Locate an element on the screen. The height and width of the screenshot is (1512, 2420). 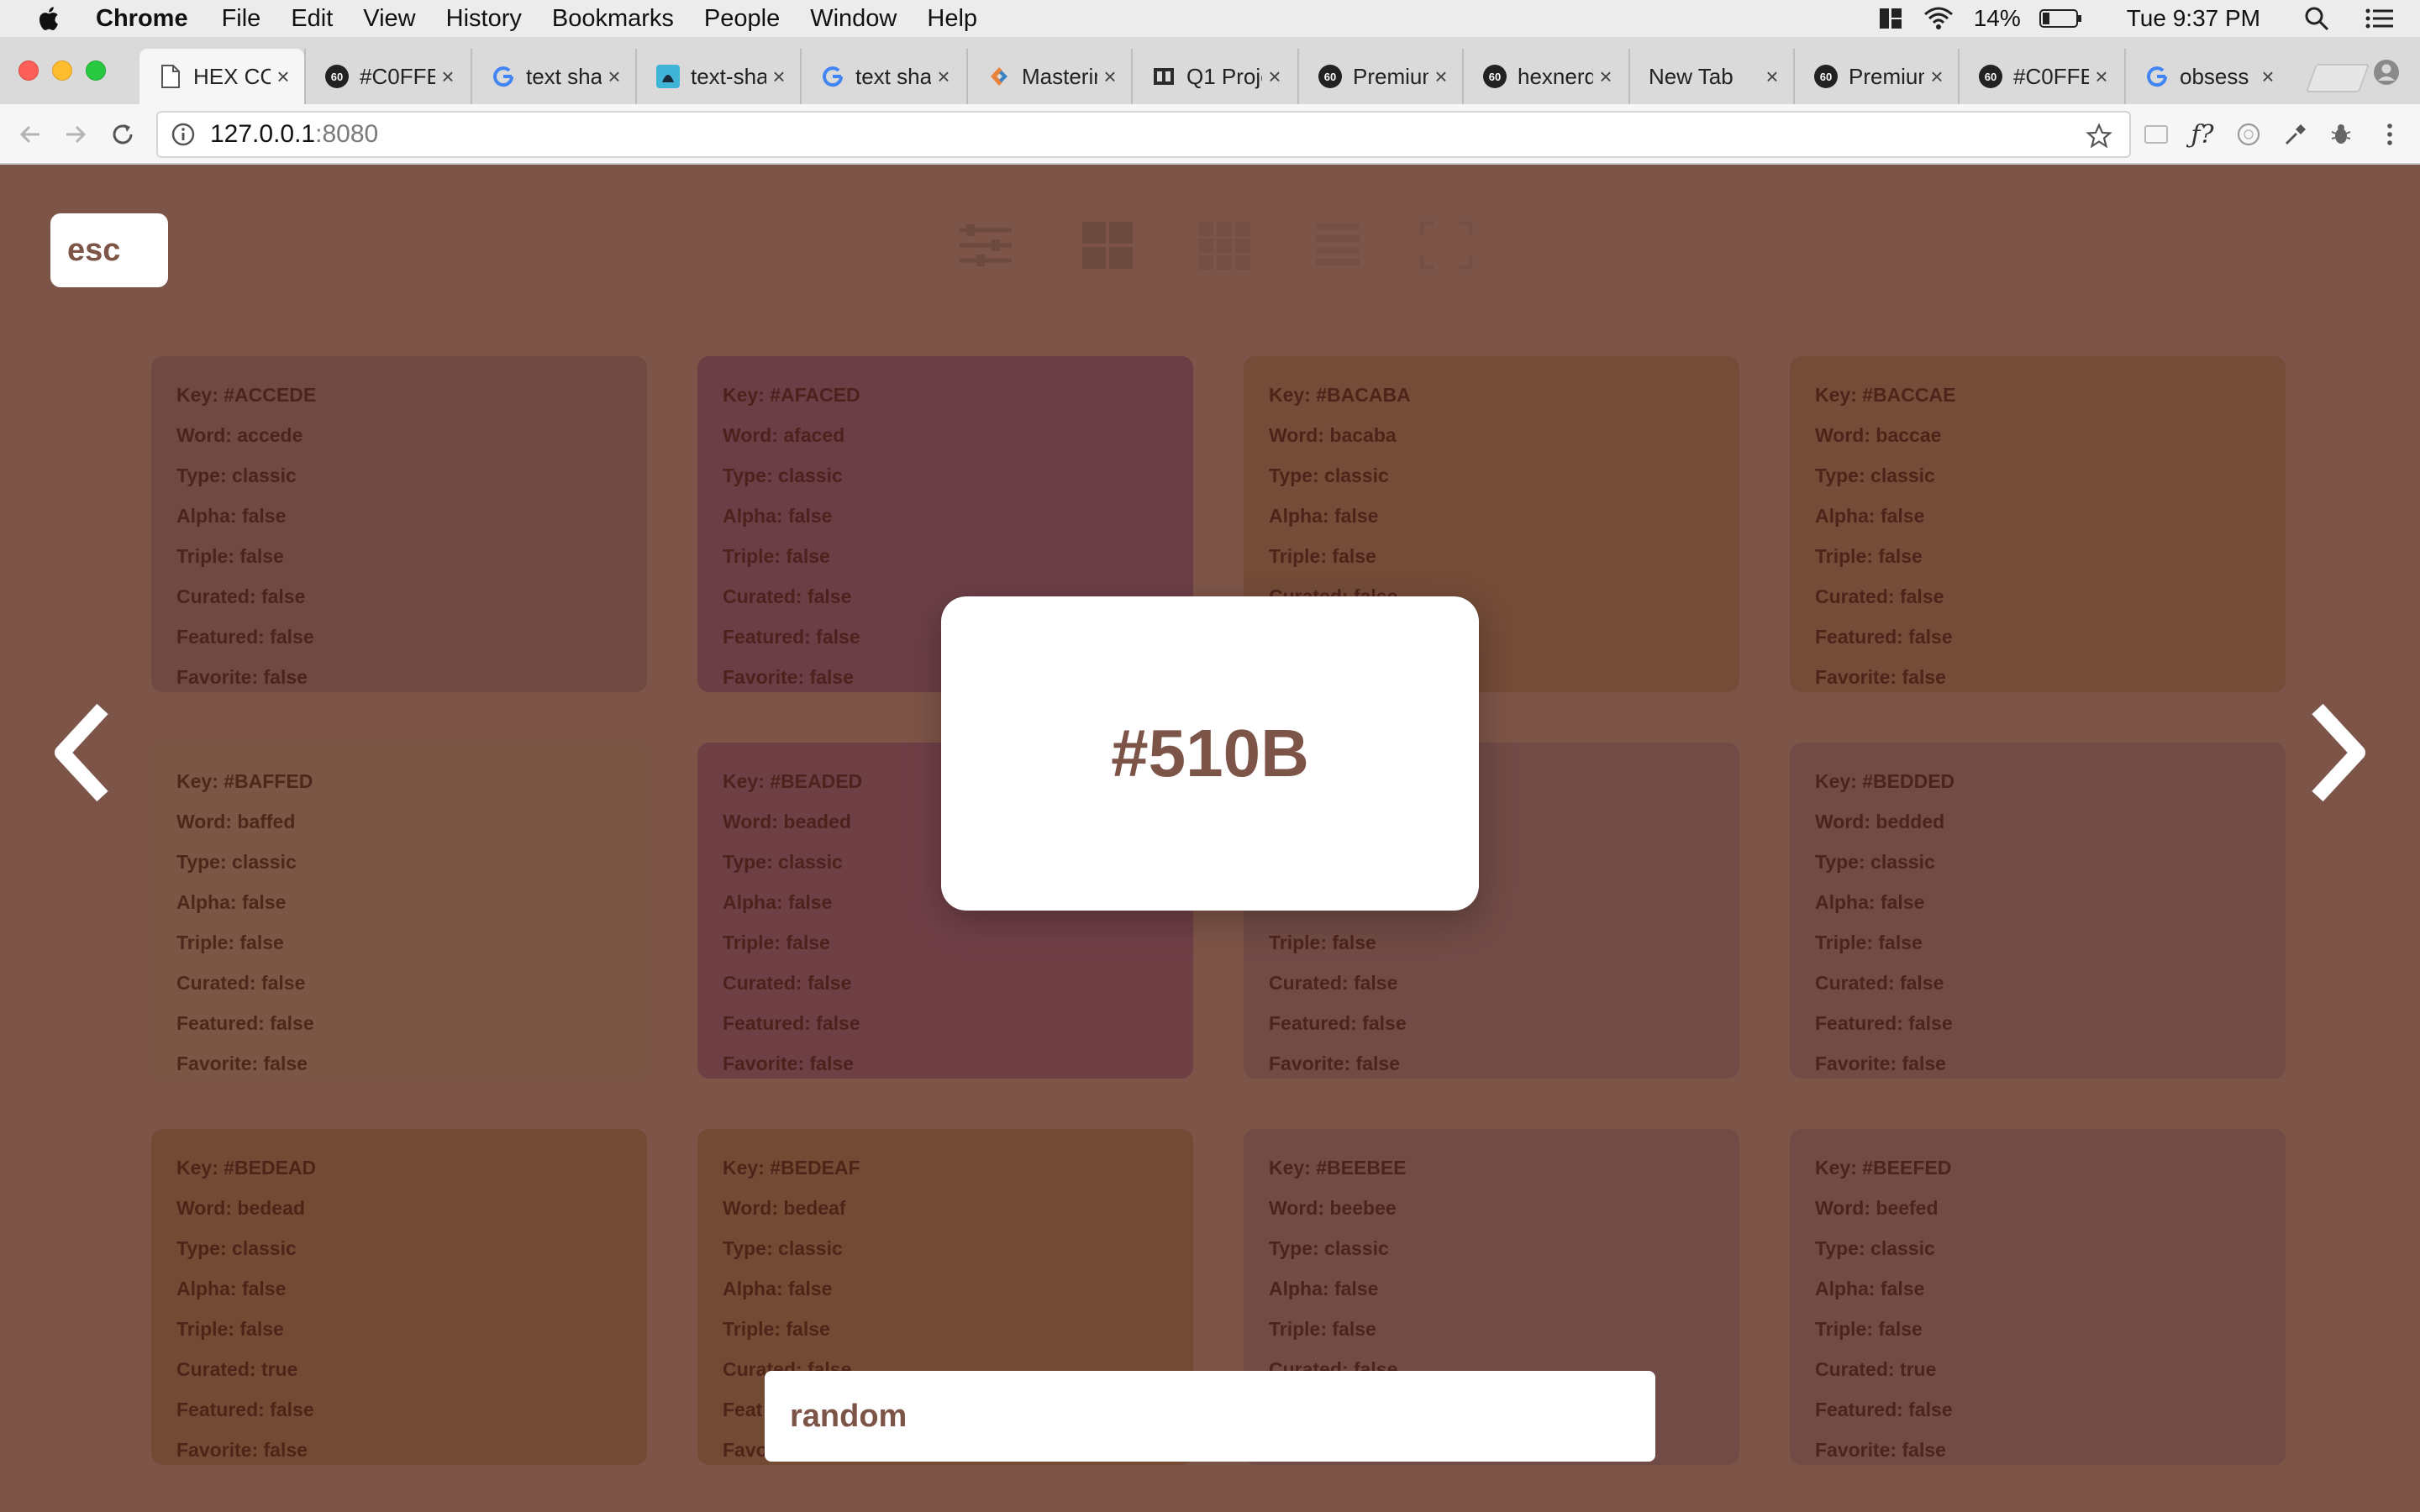
browser-tab: 60 hexnerd × is located at coordinates (1544, 76).